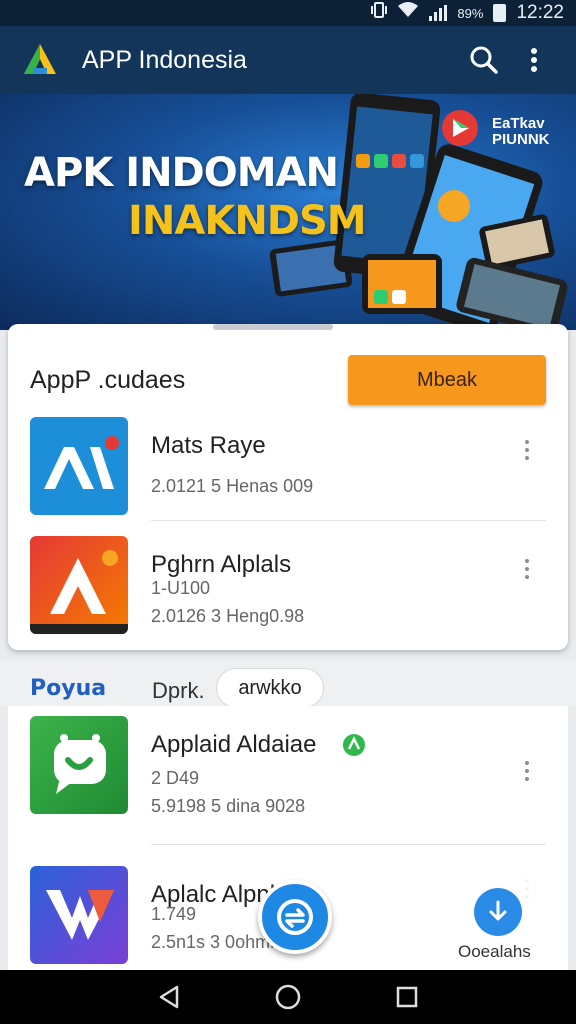  I want to click on list-item: Applaid Aldaiae 2 D49 5.9198 5 dina 9028, so click(290, 766).